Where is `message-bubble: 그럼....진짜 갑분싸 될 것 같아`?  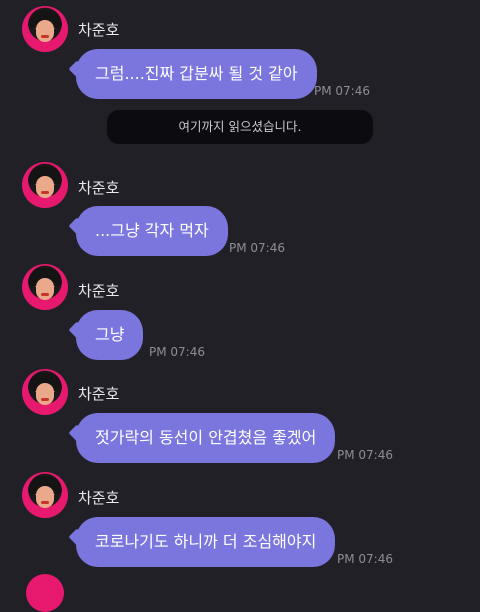
message-bubble: 그럼....진짜 갑분싸 될 것 같아 is located at coordinates (196, 74).